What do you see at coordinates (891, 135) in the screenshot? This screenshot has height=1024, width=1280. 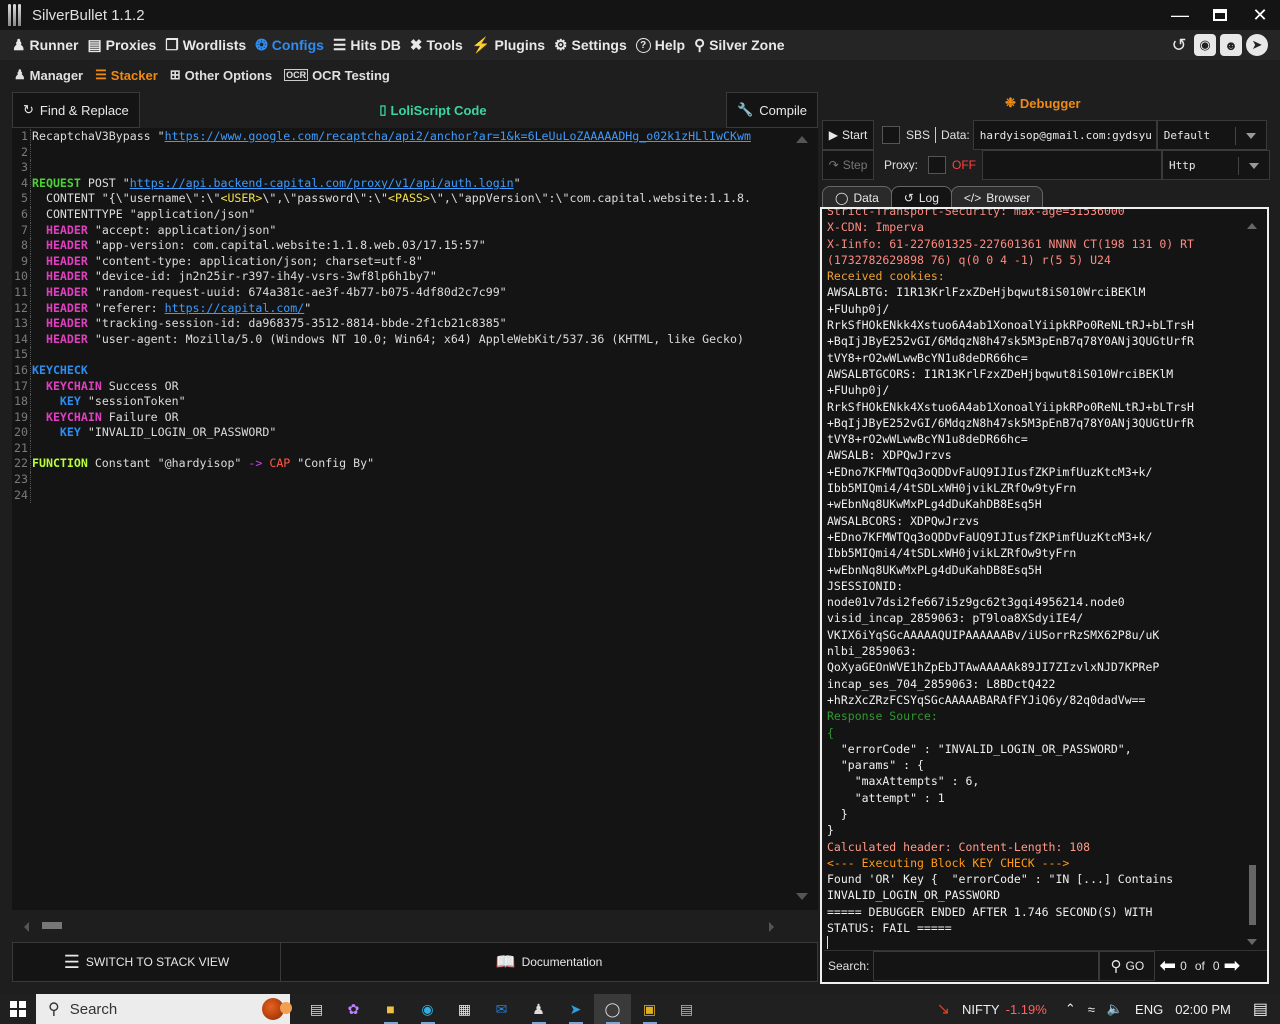 I see `sbs-checkbox` at bounding box center [891, 135].